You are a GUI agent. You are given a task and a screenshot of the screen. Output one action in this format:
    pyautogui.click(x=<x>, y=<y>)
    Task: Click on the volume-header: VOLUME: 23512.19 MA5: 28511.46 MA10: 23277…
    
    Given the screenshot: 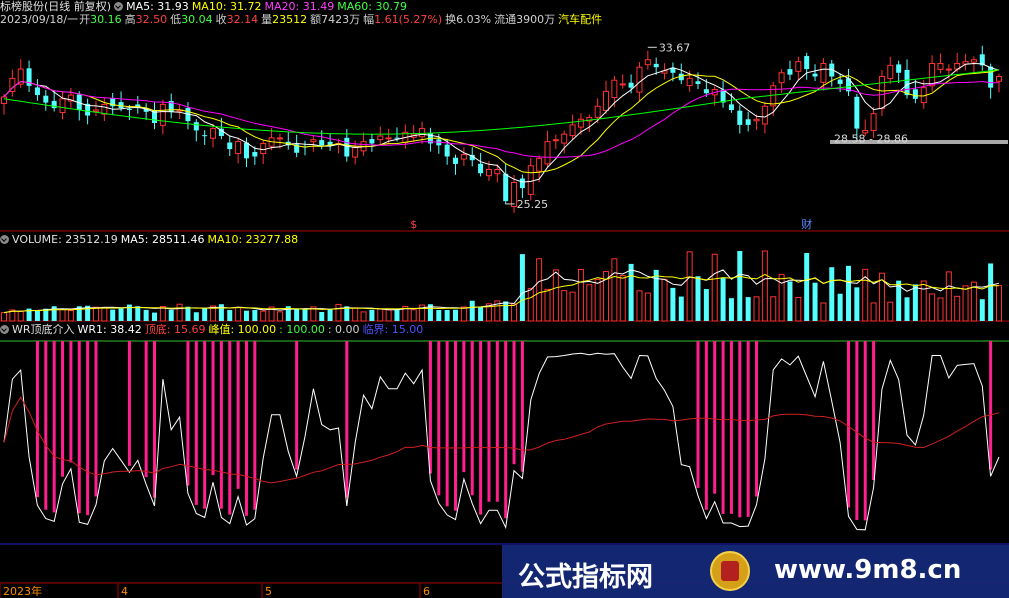 What is the action you would take?
    pyautogui.click(x=150, y=240)
    